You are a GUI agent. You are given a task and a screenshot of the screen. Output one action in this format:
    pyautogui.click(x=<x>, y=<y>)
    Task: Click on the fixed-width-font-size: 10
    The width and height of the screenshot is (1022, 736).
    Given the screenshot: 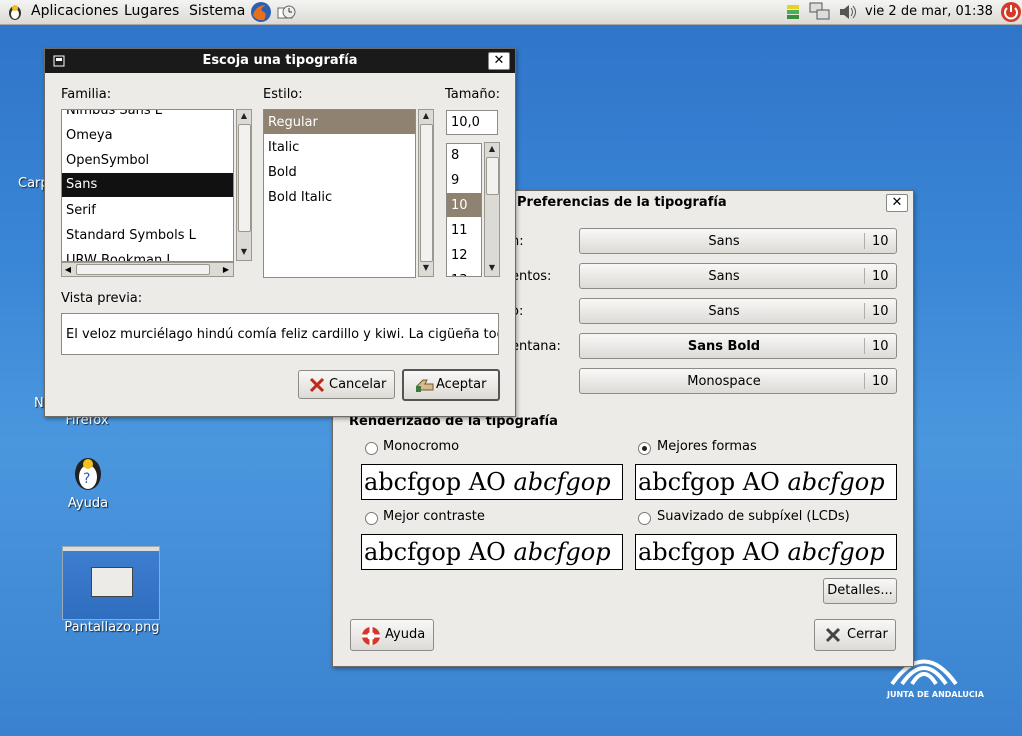 What is the action you would take?
    pyautogui.click(x=880, y=381)
    